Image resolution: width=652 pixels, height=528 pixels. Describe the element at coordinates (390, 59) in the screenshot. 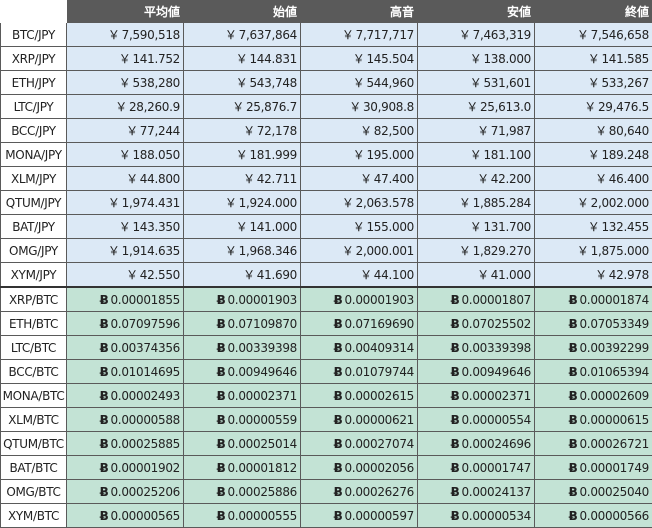

I see `cell-value: 145.504` at that location.